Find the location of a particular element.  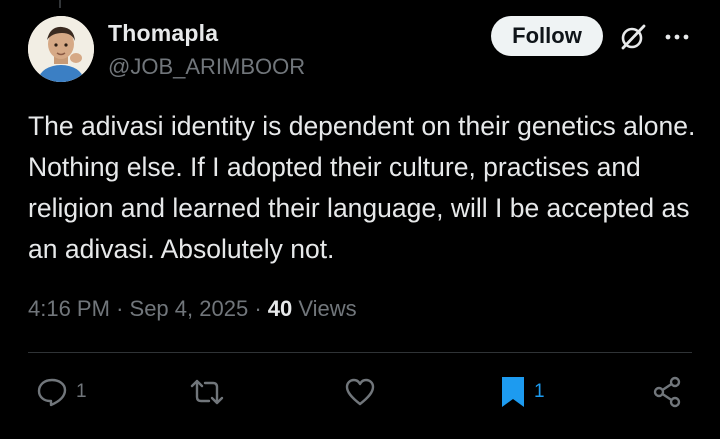

bookmark-count: 1 is located at coordinates (539, 391).